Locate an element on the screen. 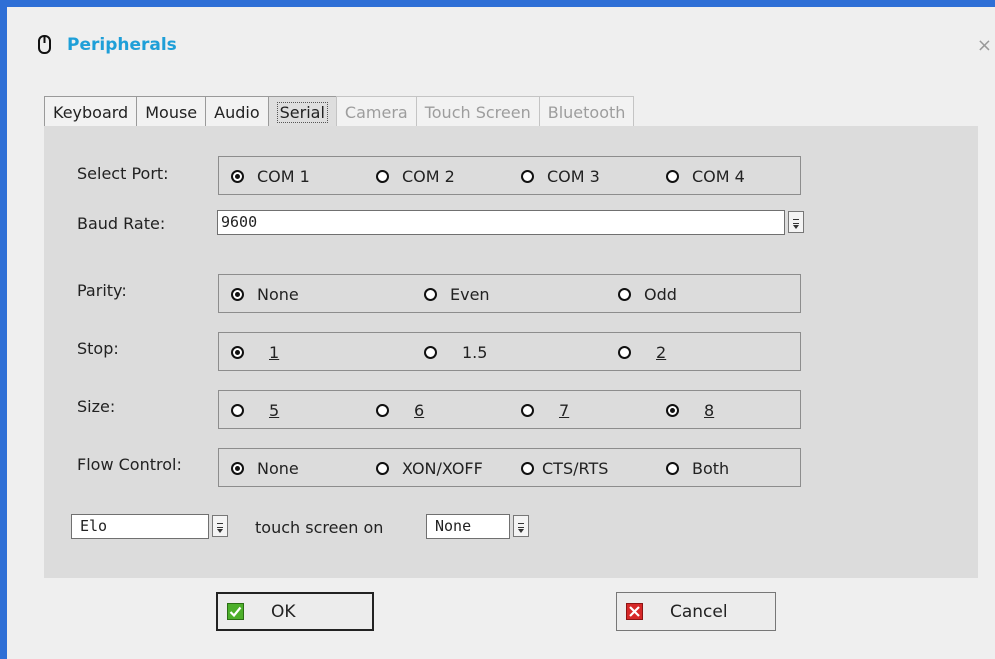 This screenshot has width=995, height=659. flow-option-label: CTS/RTS is located at coordinates (575, 468).